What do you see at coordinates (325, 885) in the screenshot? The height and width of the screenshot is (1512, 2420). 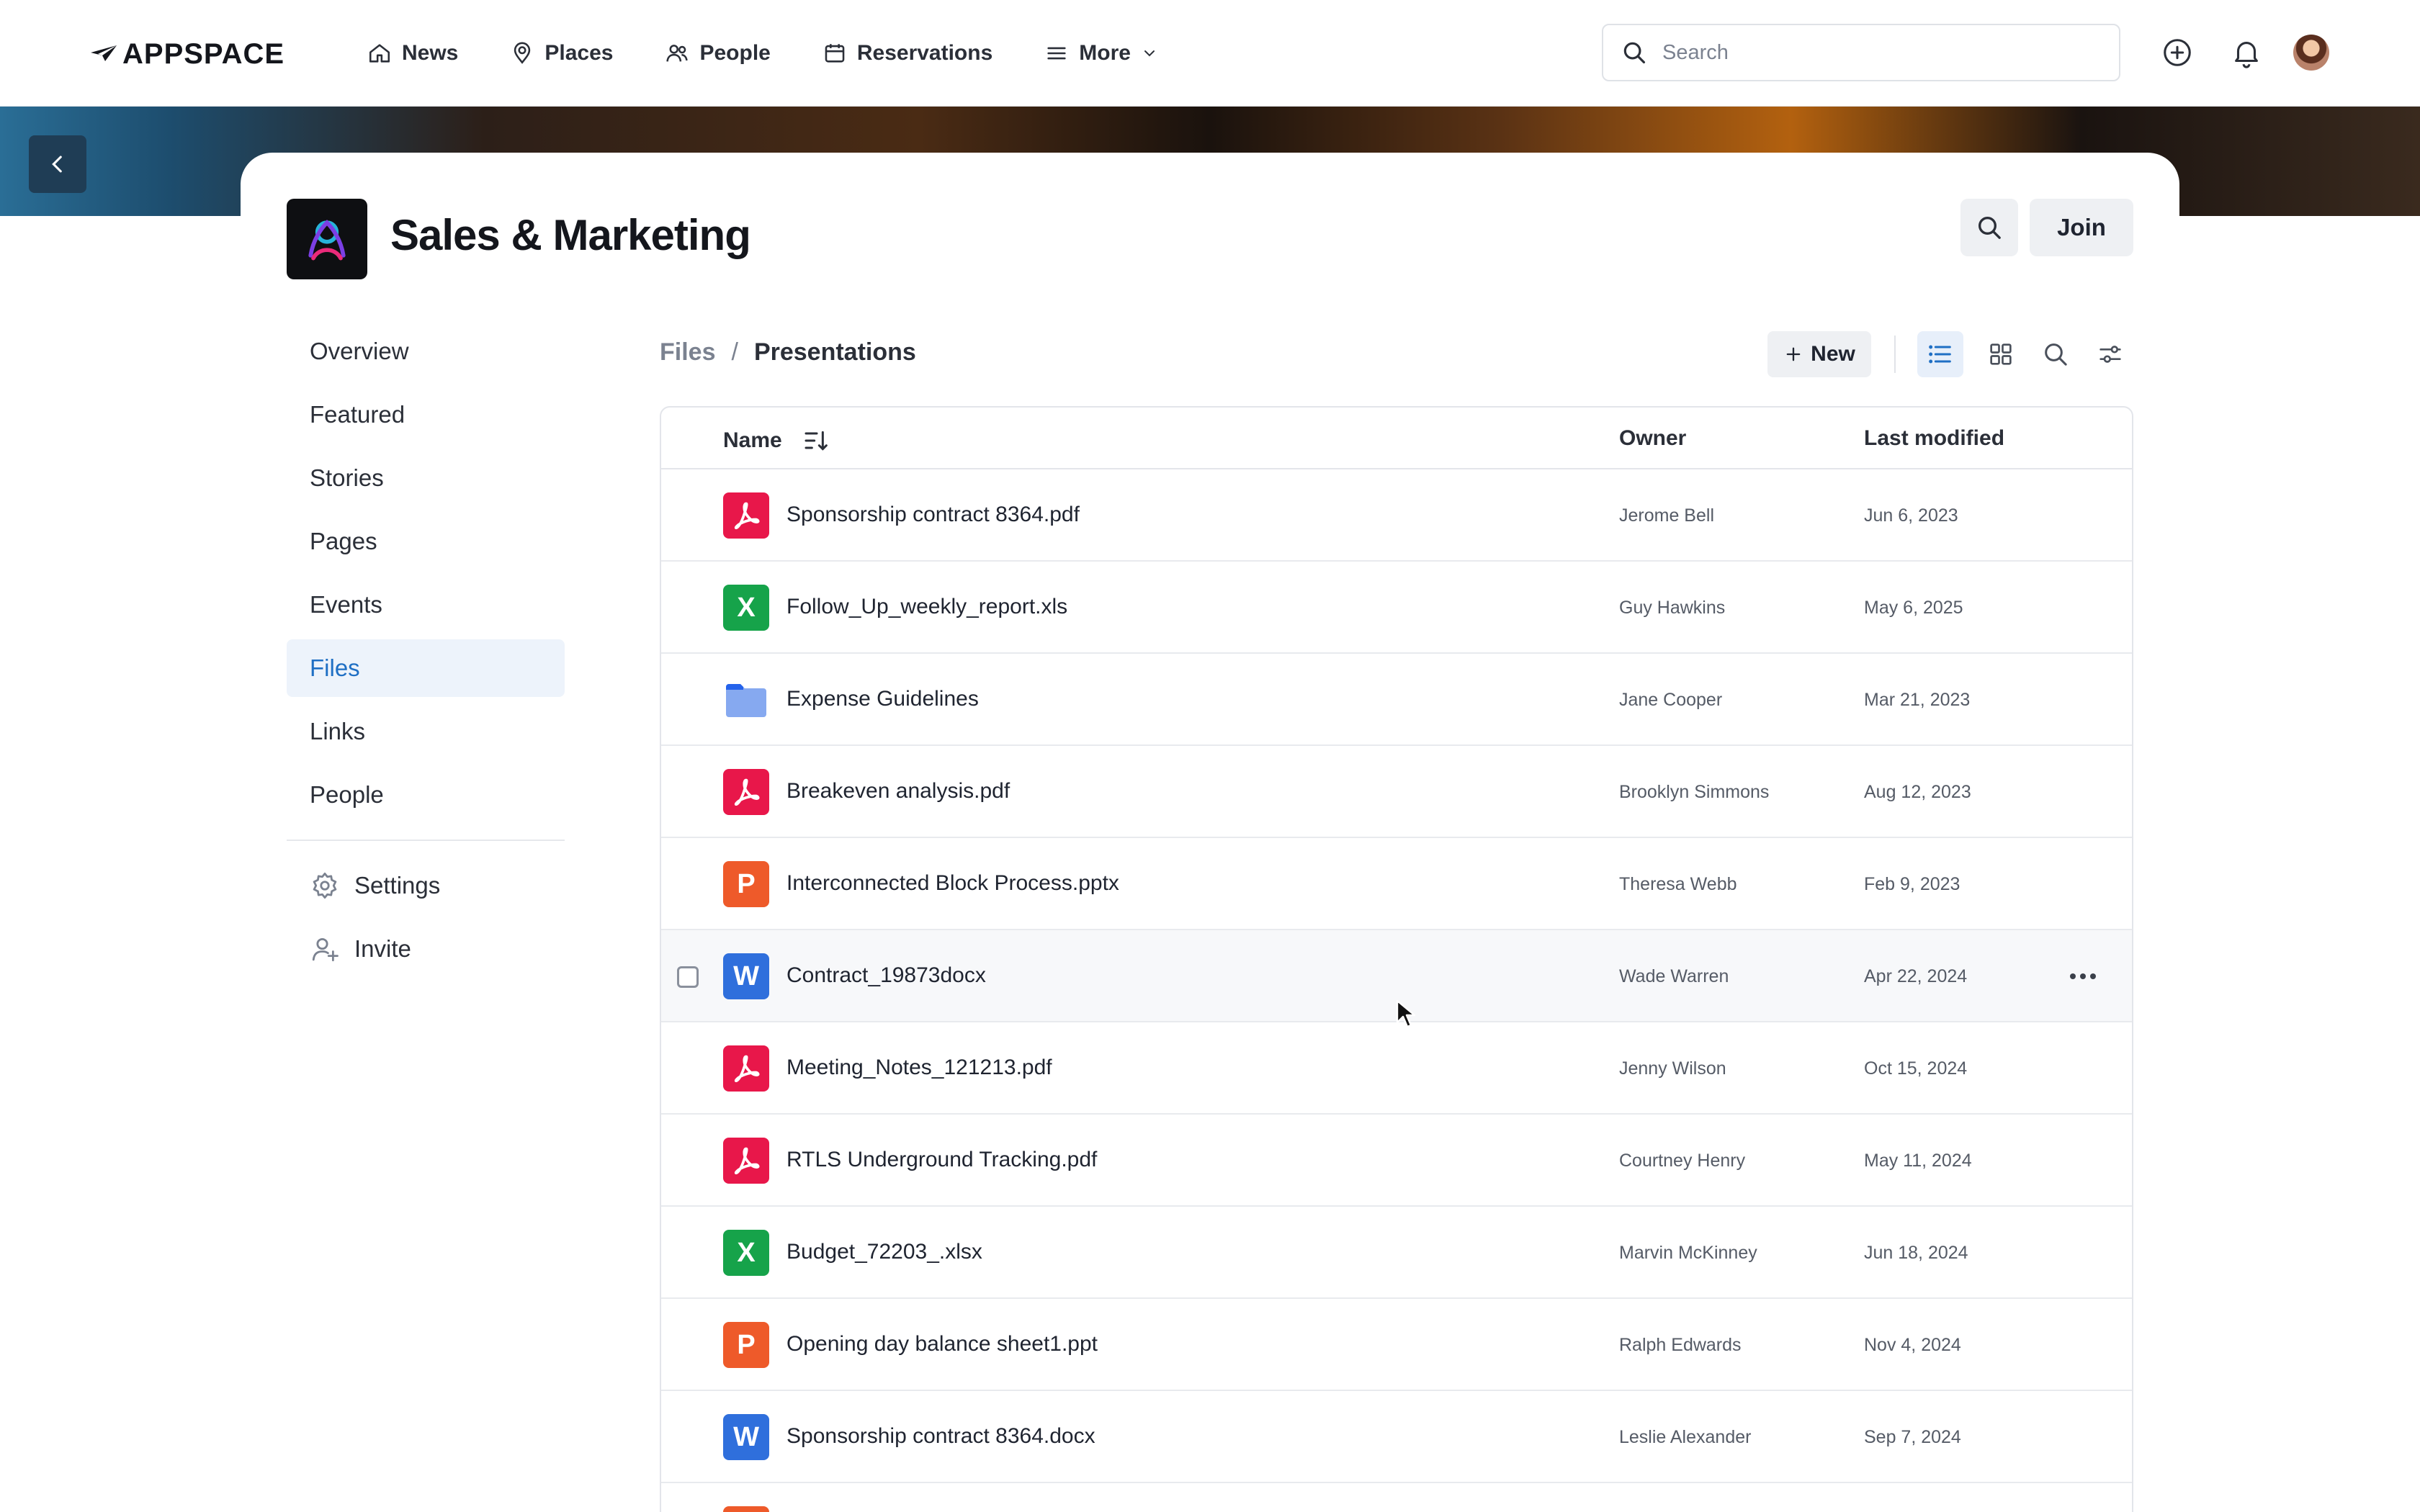 I see `gear-icon` at bounding box center [325, 885].